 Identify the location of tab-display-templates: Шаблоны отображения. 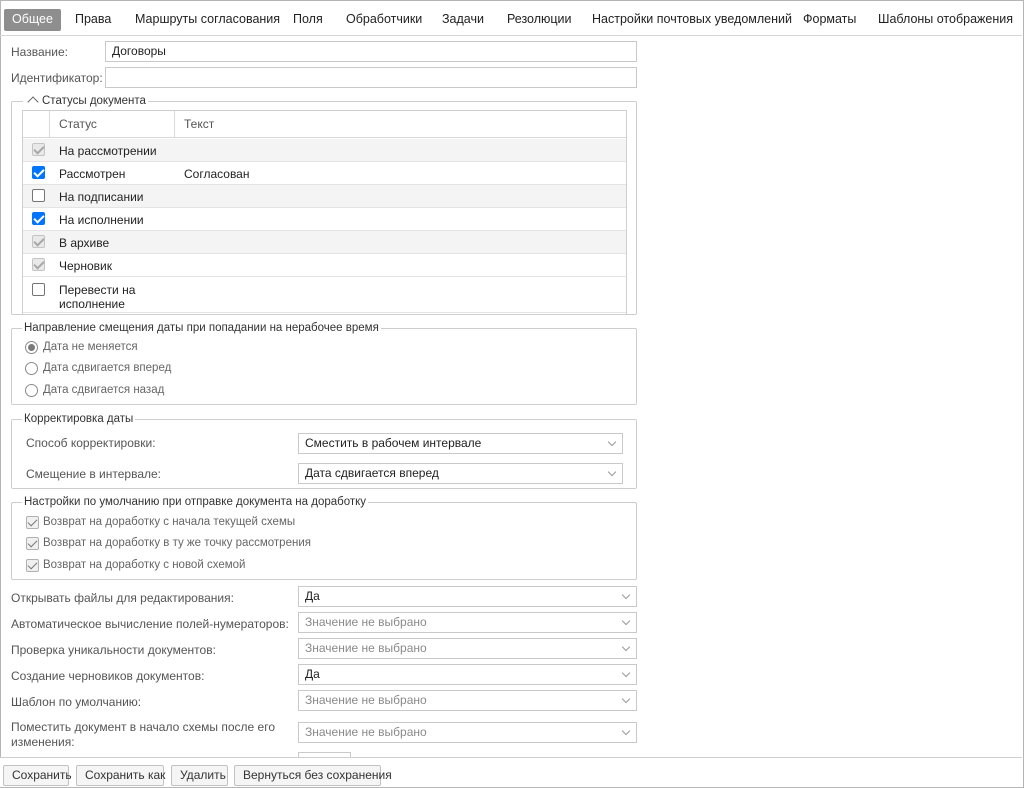
(945, 20).